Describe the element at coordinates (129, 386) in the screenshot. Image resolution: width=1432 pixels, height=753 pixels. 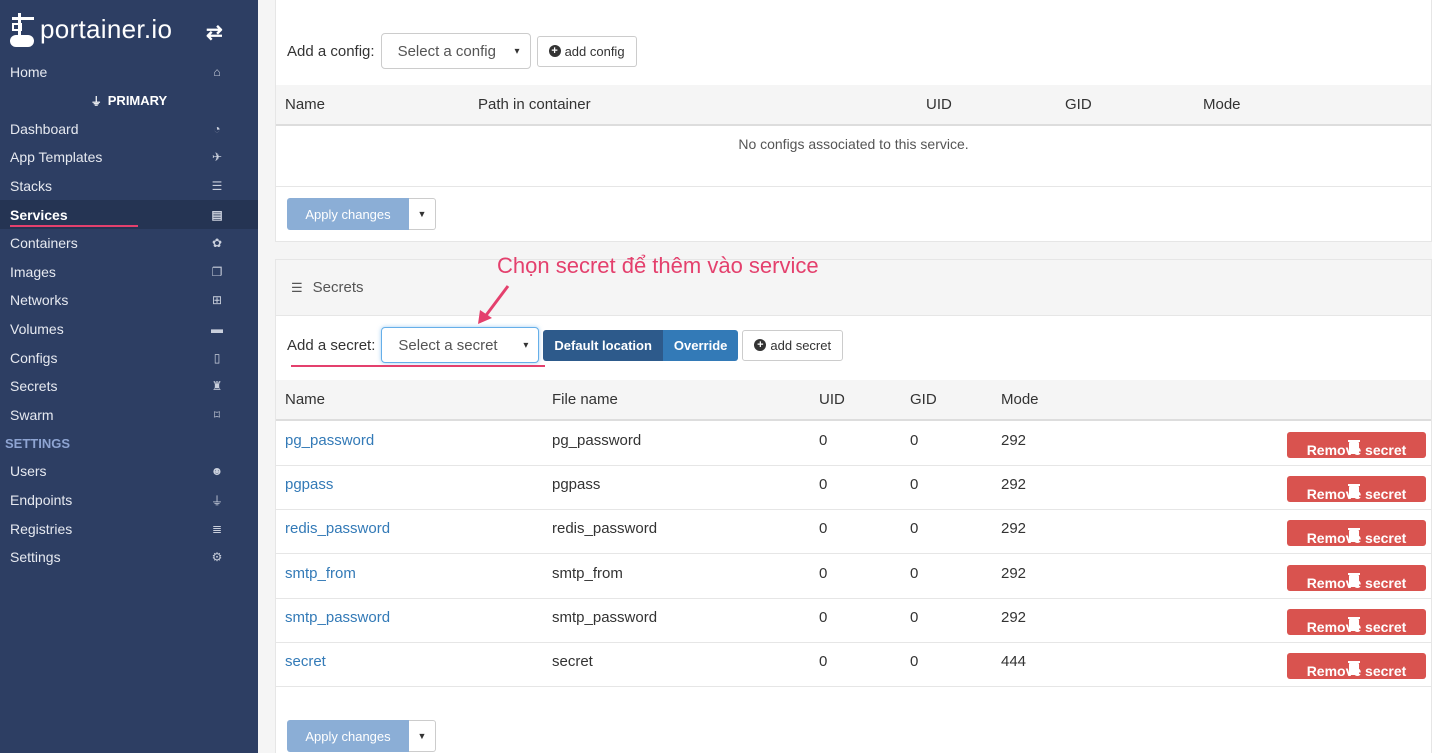
I see `sidebar-item-secrets: Secrets ♜` at that location.